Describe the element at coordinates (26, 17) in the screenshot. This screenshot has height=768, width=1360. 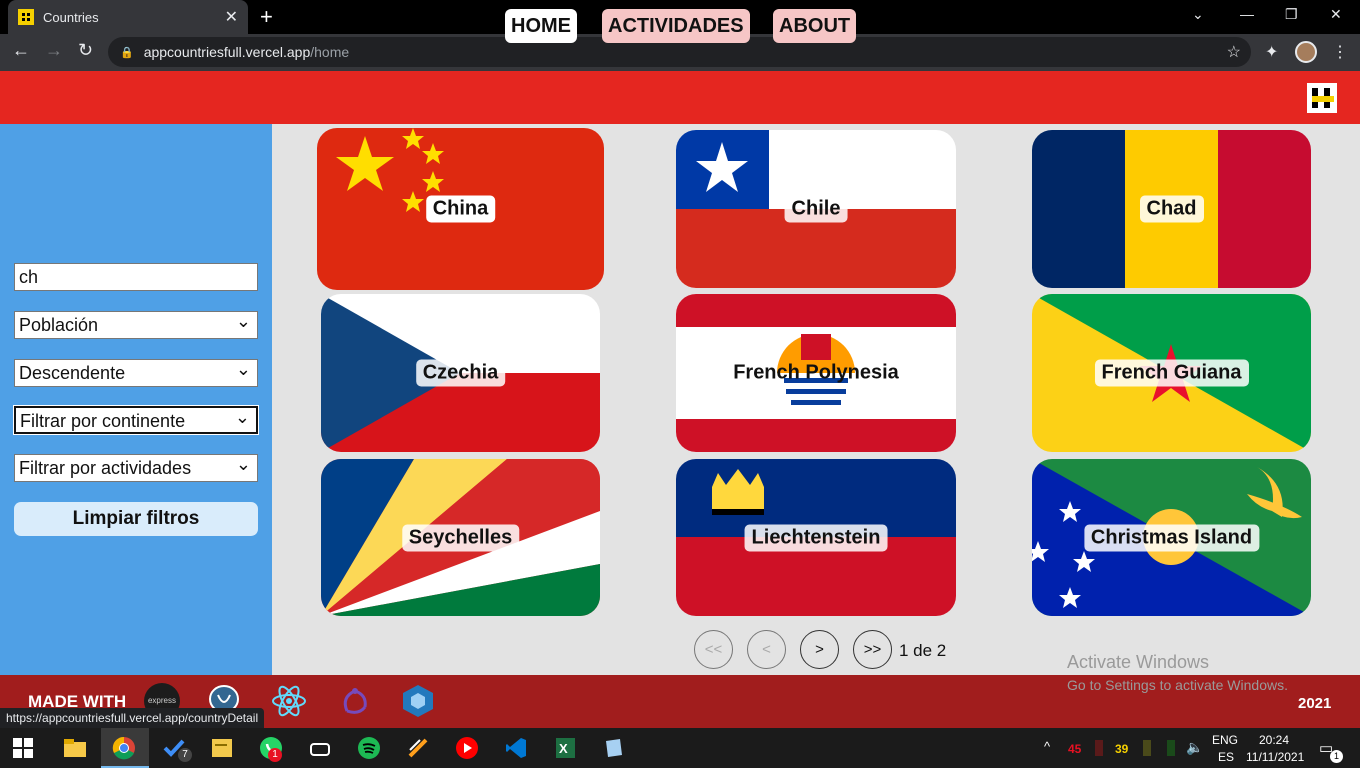
I see `site-favicon-icon` at that location.